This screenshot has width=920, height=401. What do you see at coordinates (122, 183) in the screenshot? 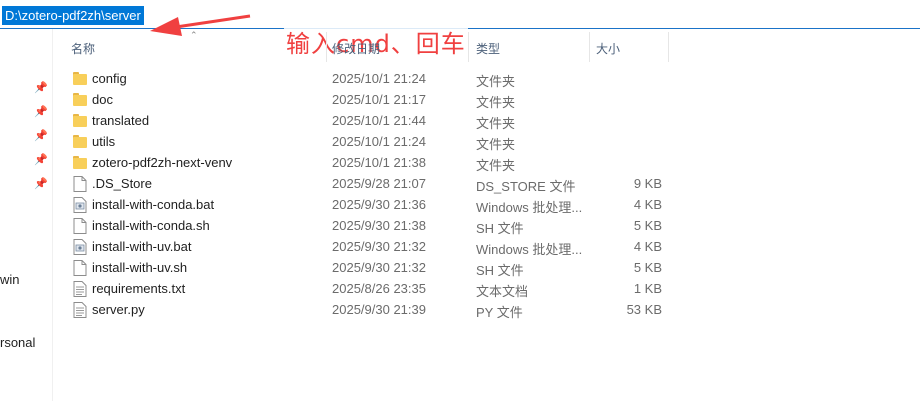
I see `file-name: .DS_Store` at bounding box center [122, 183].